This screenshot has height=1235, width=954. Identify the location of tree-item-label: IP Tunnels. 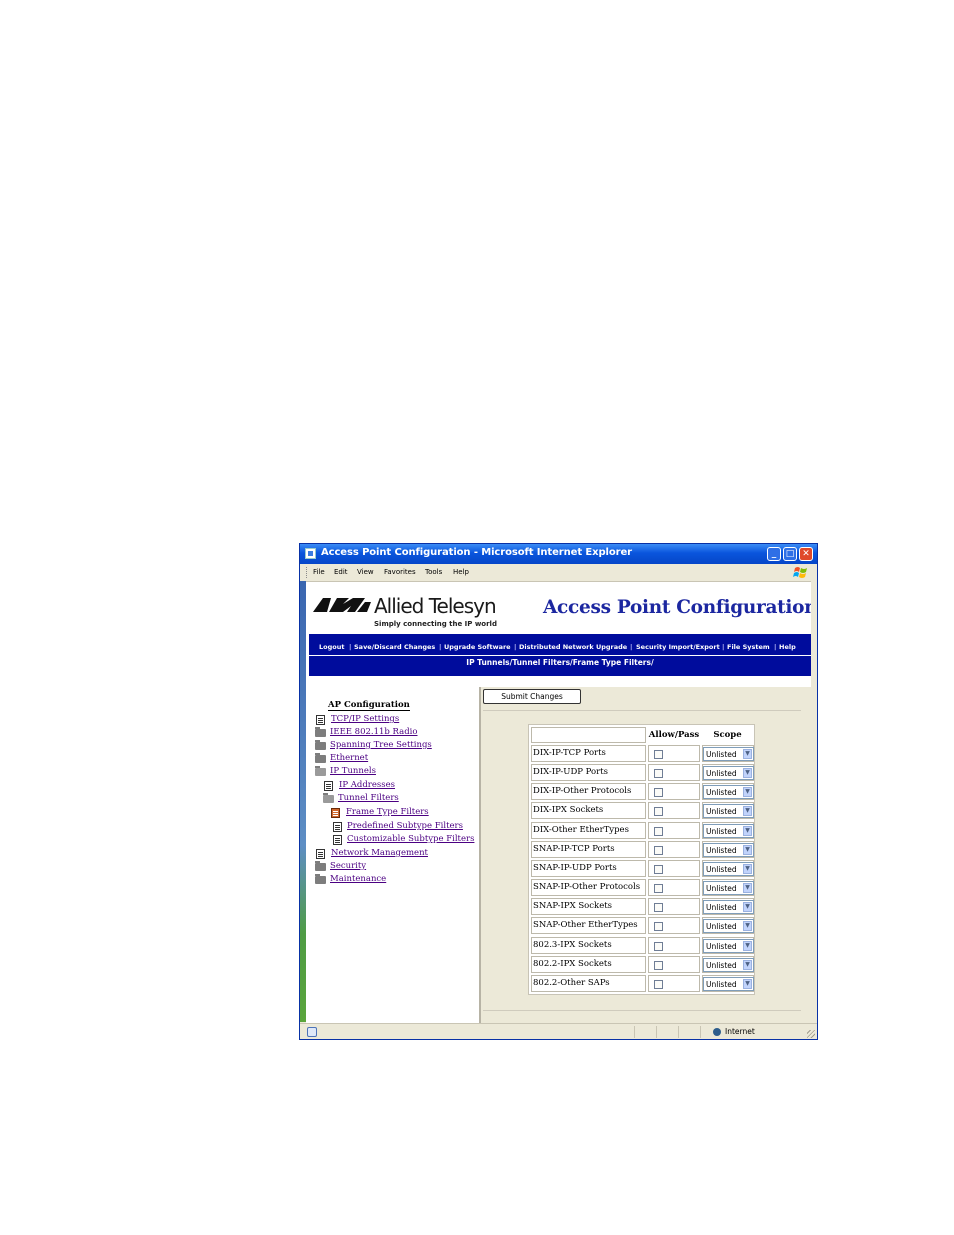
(353, 771).